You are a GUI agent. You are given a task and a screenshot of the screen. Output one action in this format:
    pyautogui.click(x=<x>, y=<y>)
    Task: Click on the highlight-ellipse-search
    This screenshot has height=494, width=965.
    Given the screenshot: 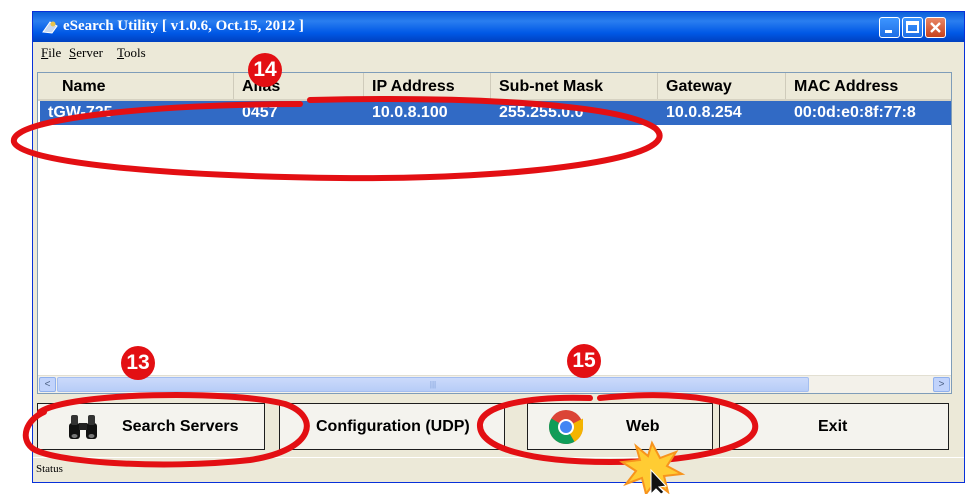 What is the action you would take?
    pyautogui.click(x=166, y=429)
    